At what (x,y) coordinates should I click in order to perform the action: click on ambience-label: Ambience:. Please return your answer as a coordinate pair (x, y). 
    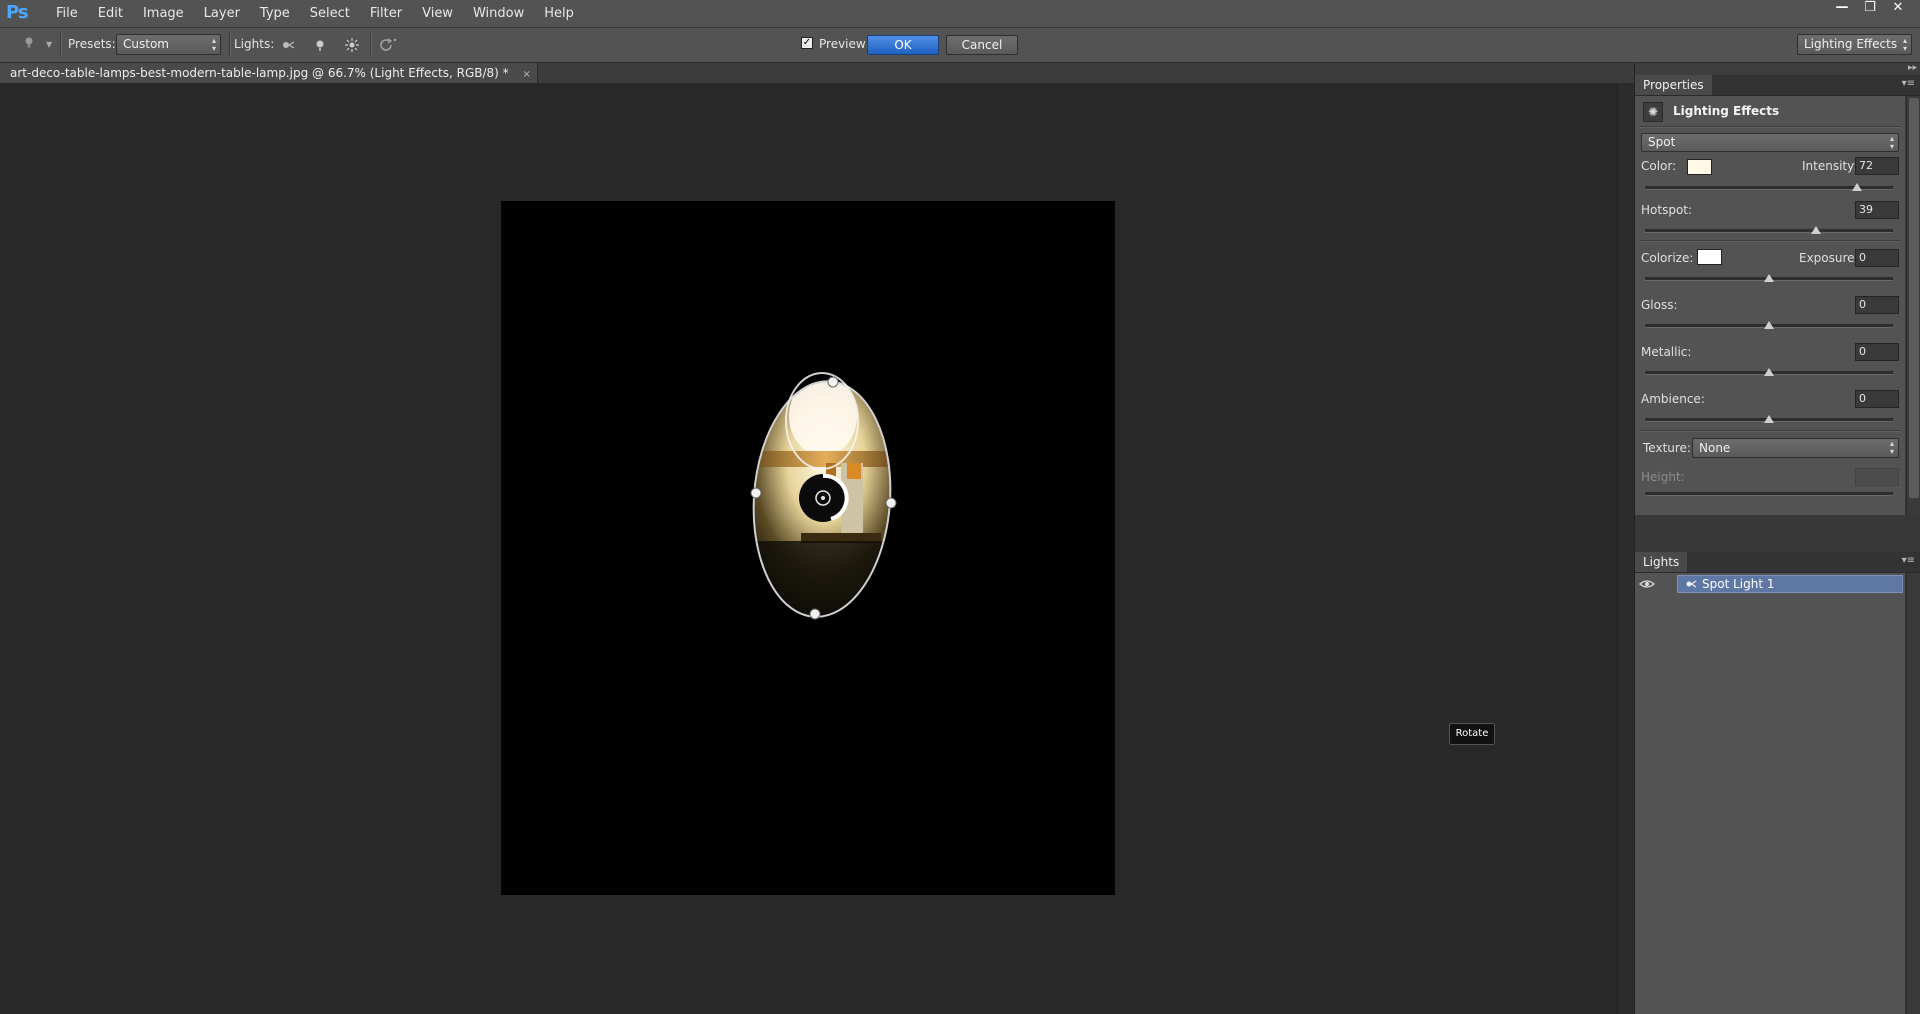
    Looking at the image, I should click on (1673, 399).